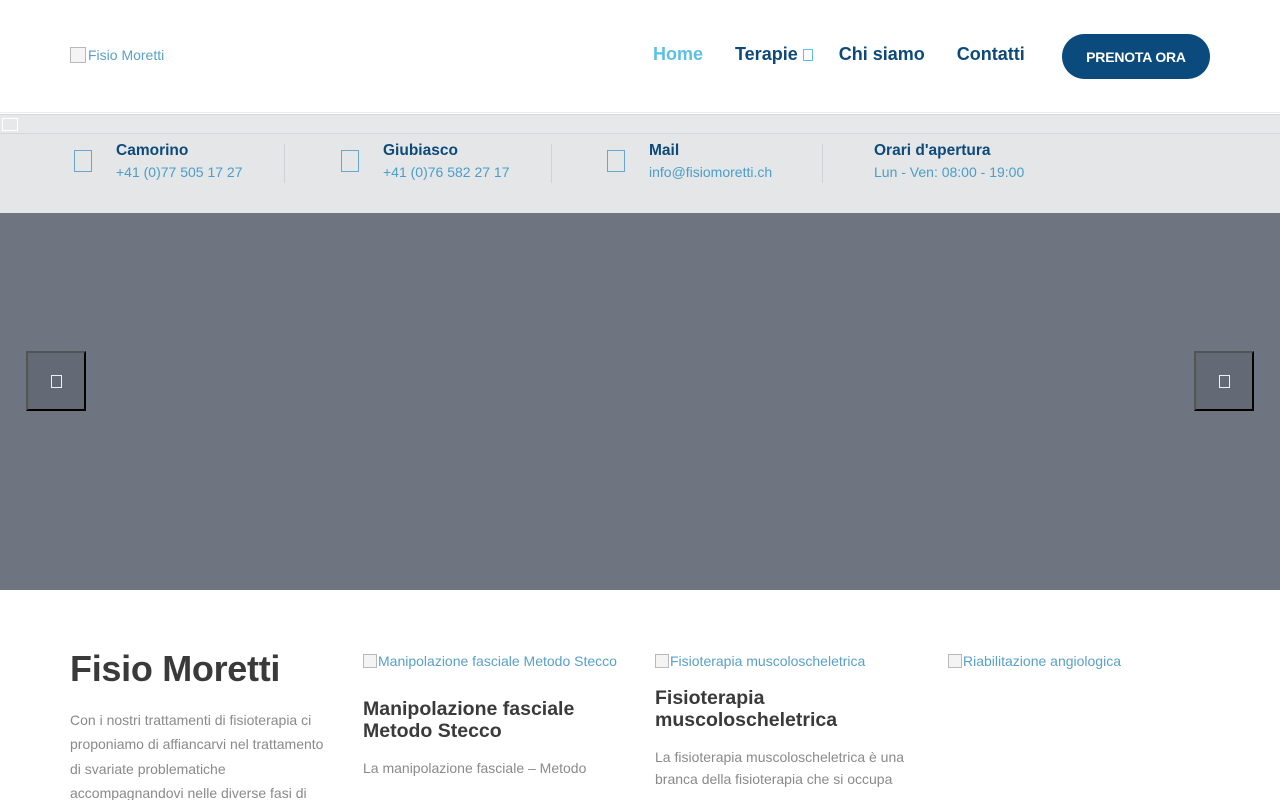 The image size is (1280, 800). Describe the element at coordinates (664, 150) in the screenshot. I see `info-title: Mail` at that location.